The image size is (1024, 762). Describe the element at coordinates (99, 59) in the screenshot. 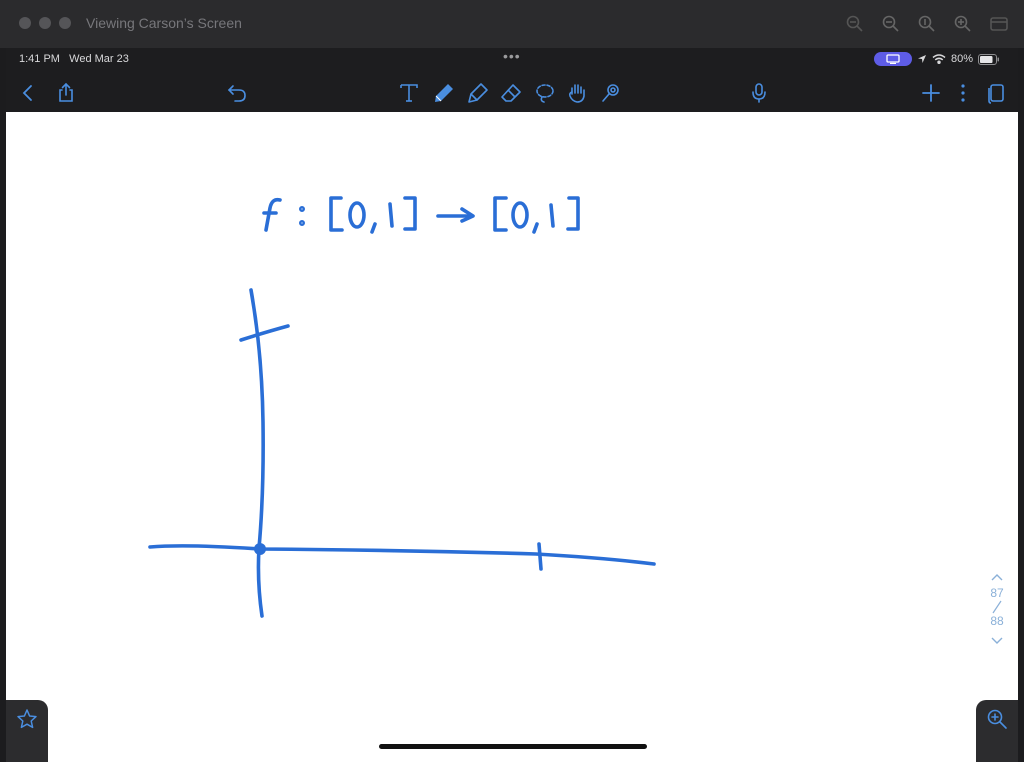

I see `status-date-text: Wed Mar 23` at that location.